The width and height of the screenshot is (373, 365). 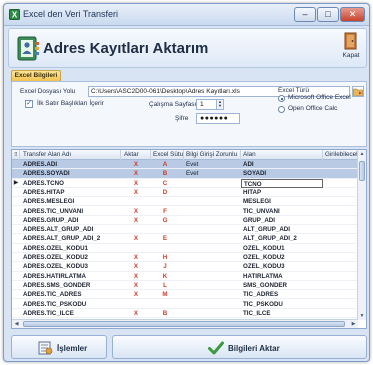 What do you see at coordinates (71, 285) in the screenshot?
I see `cell-transfer-alan: ADRES.SMS_GONDER` at bounding box center [71, 285].